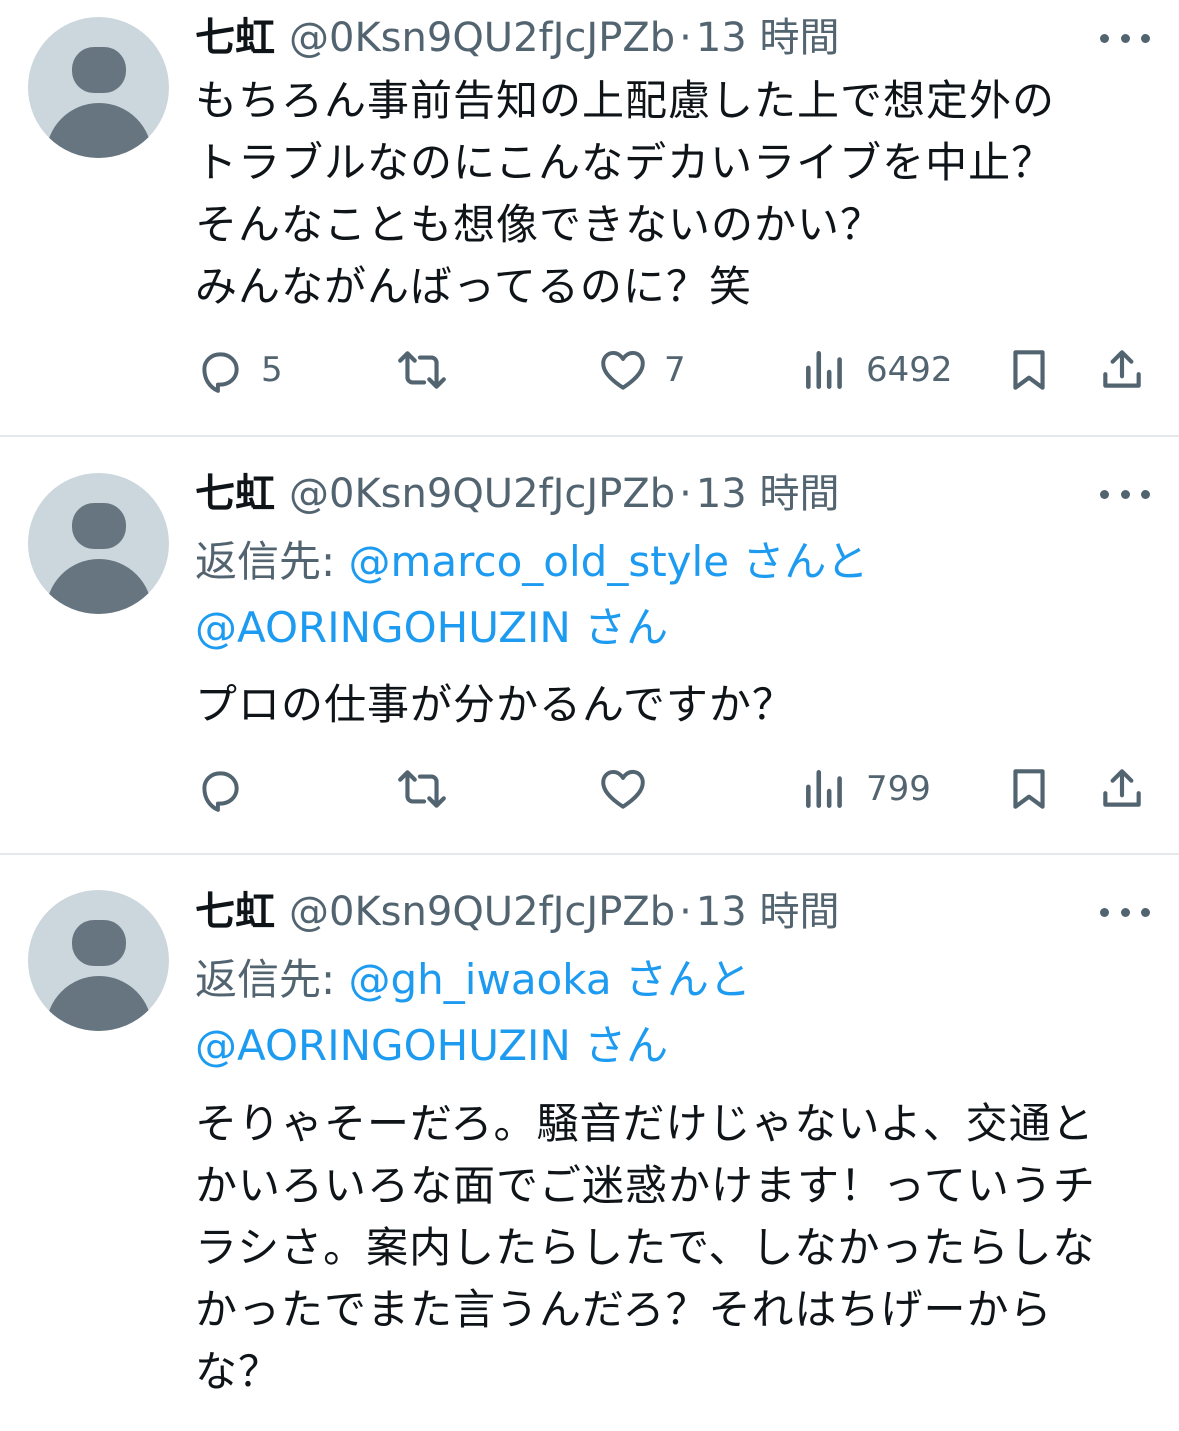 This screenshot has width=1179, height=1431. What do you see at coordinates (898, 789) in the screenshot?
I see `view-count: 799` at bounding box center [898, 789].